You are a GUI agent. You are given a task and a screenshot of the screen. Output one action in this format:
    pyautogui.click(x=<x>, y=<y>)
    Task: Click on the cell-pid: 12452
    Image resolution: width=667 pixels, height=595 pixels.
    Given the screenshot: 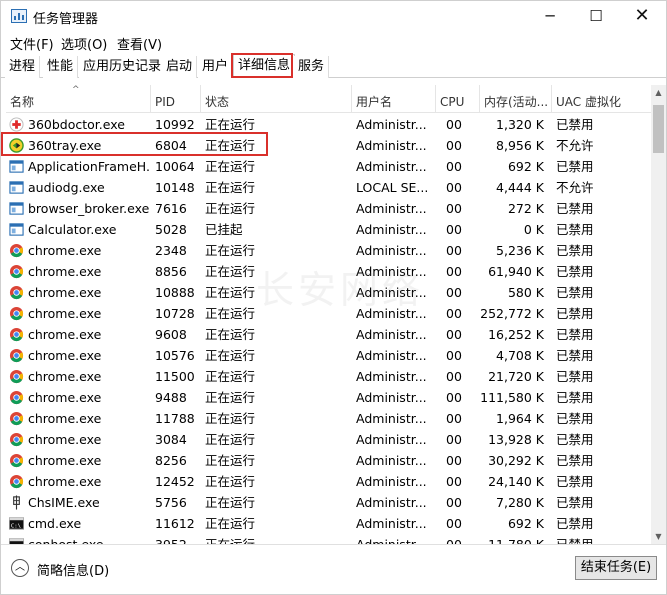 What is the action you would take?
    pyautogui.click(x=175, y=481)
    